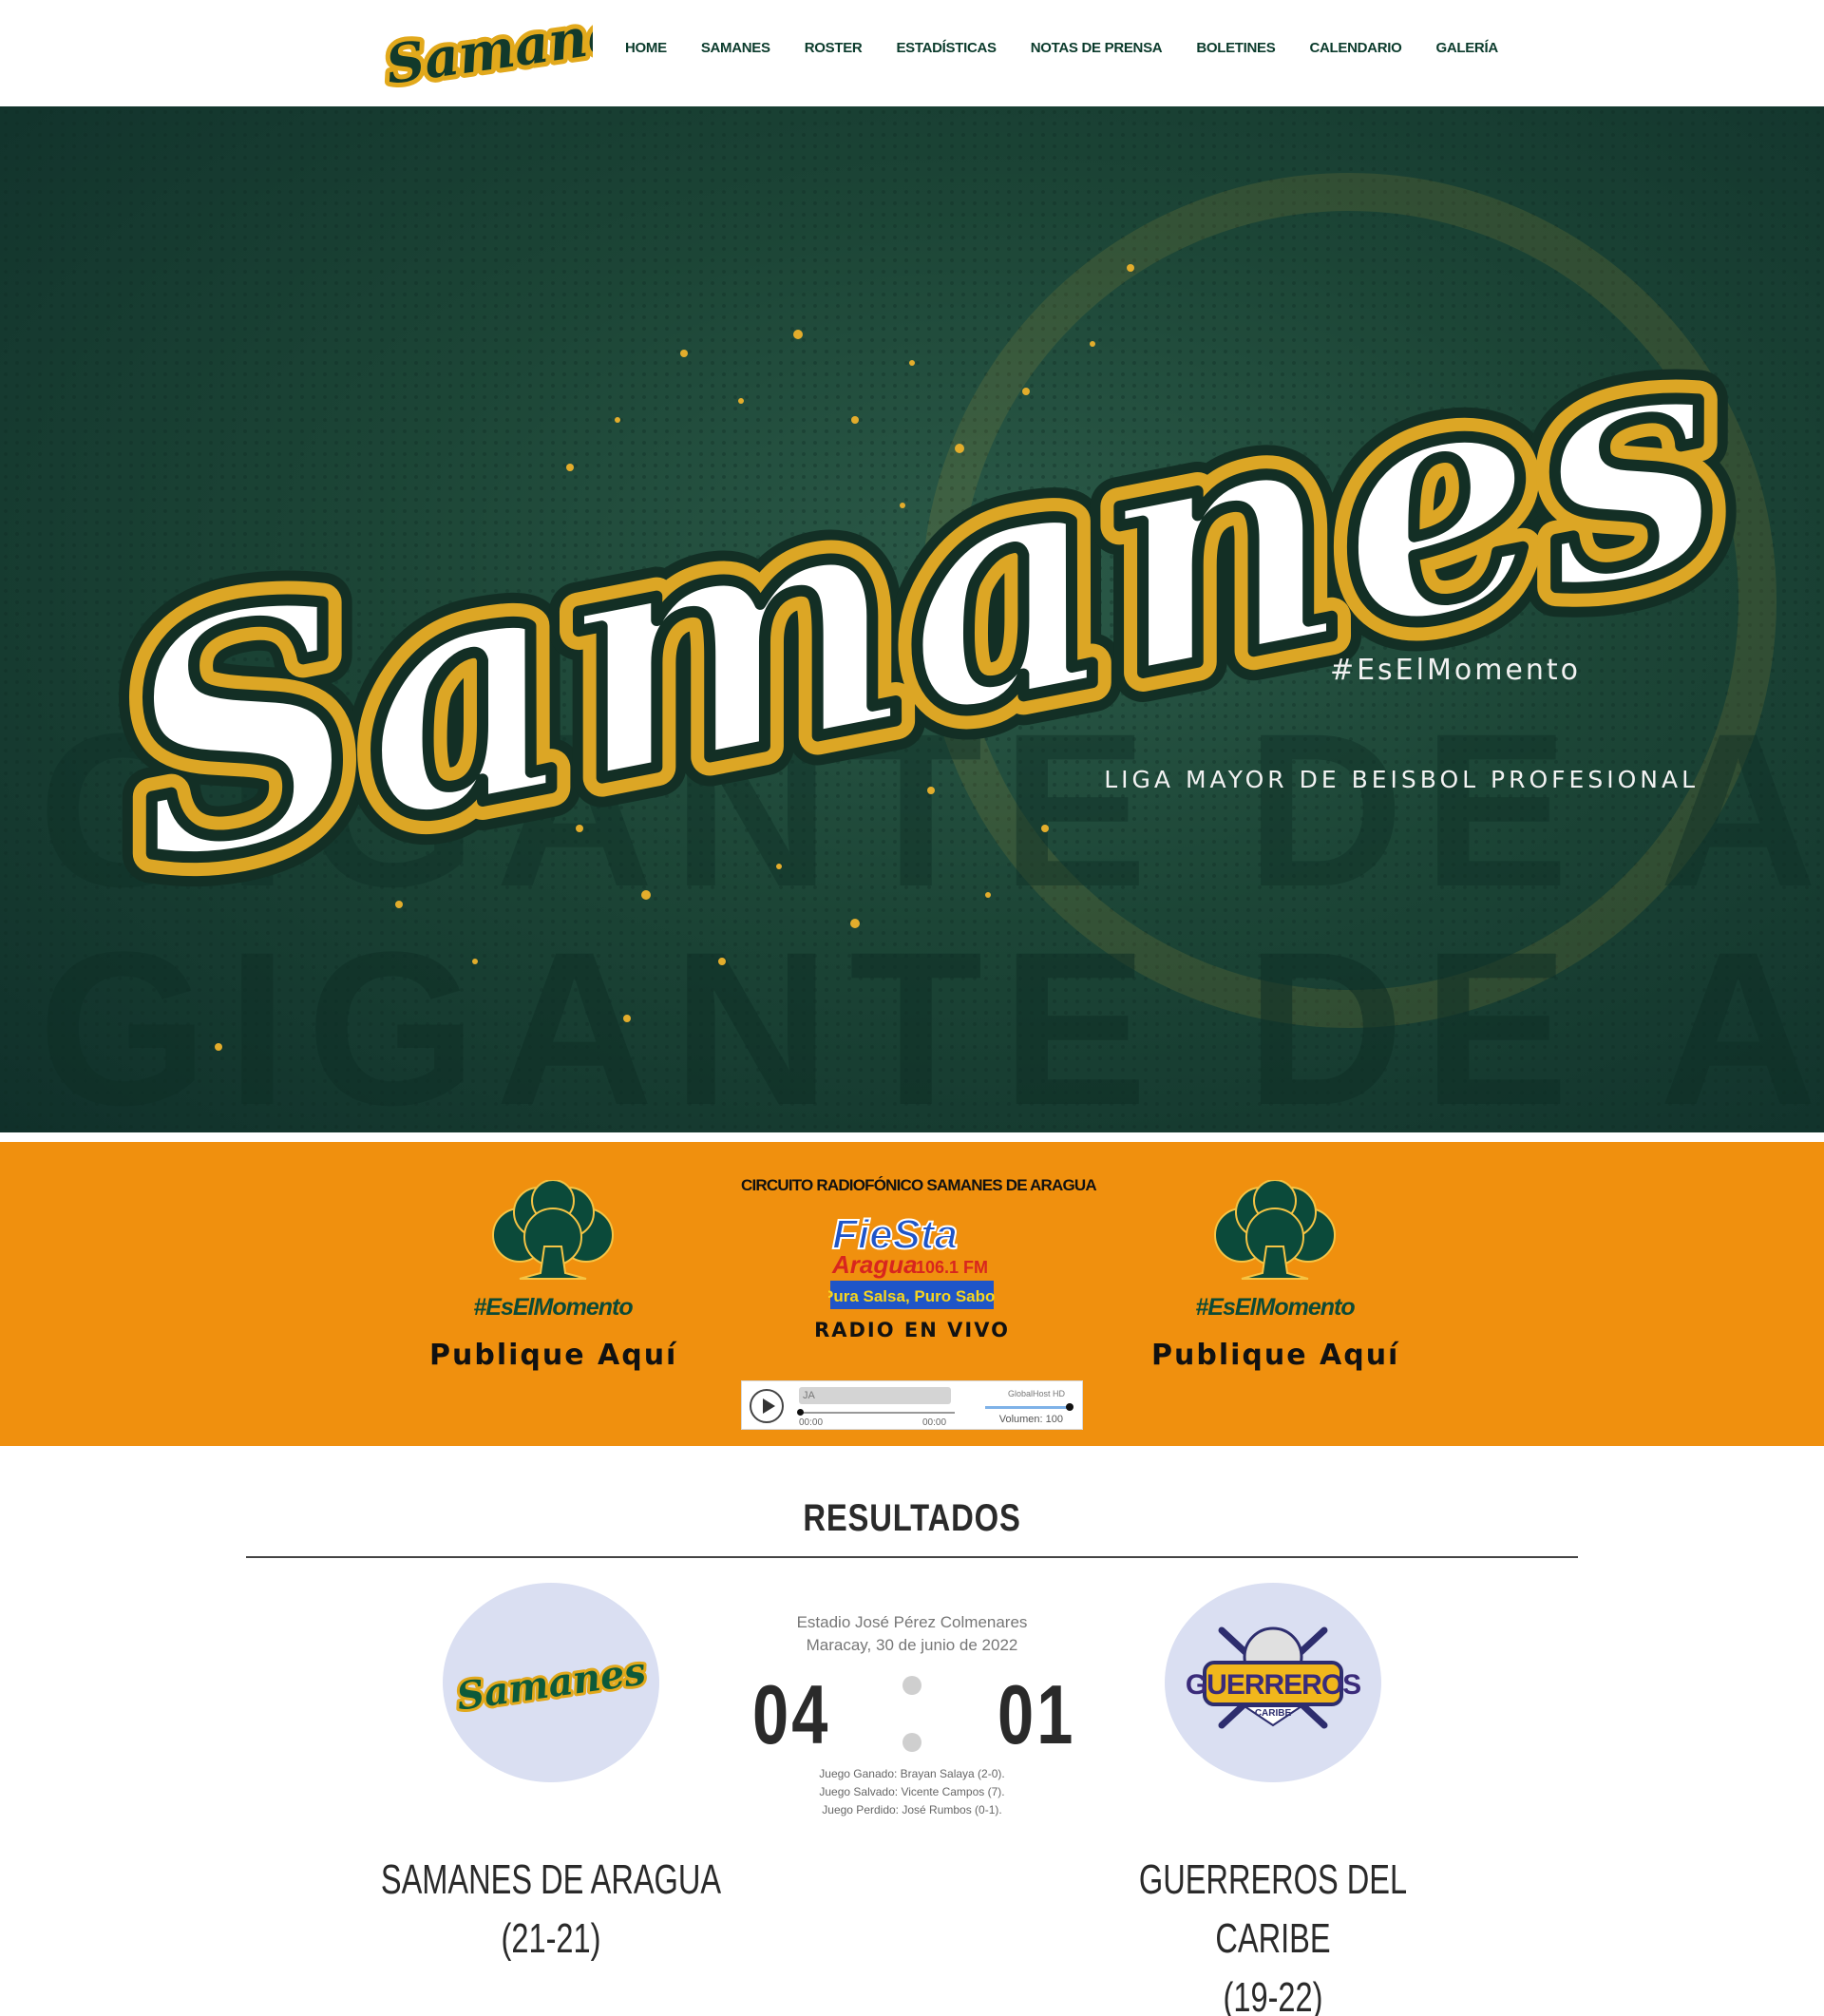  What do you see at coordinates (1466, 48) in the screenshot?
I see `nav-galeria: GALERÍA` at bounding box center [1466, 48].